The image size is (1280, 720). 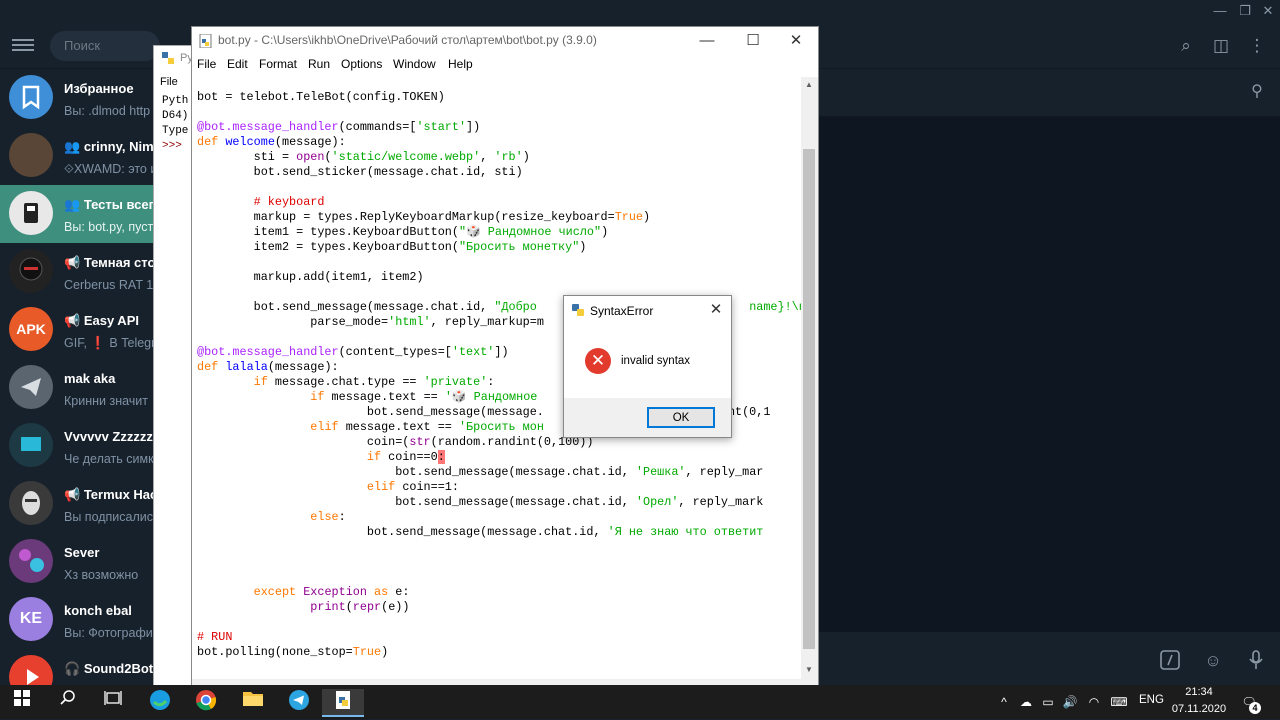 I want to click on code-line: def lalala(message):, so click(x=268, y=367).